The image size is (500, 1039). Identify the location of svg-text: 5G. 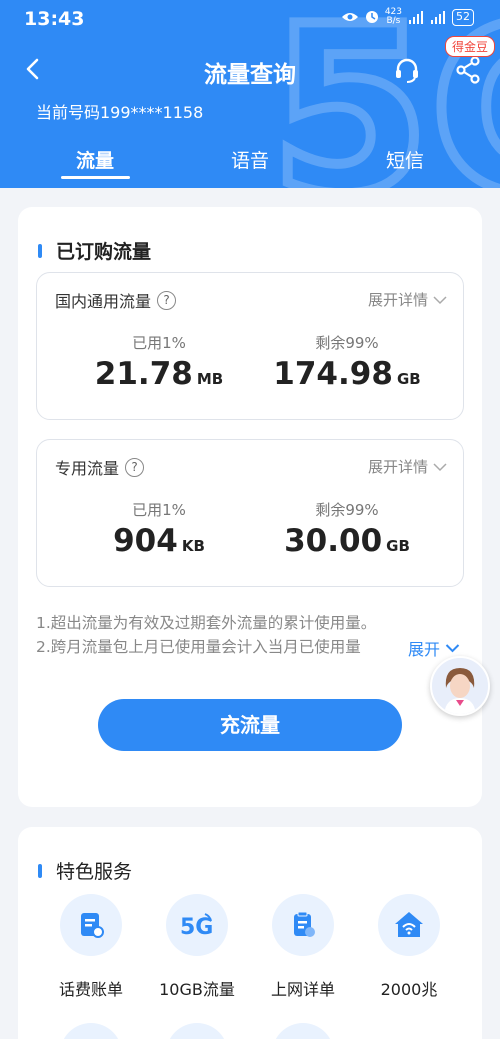
(196, 927).